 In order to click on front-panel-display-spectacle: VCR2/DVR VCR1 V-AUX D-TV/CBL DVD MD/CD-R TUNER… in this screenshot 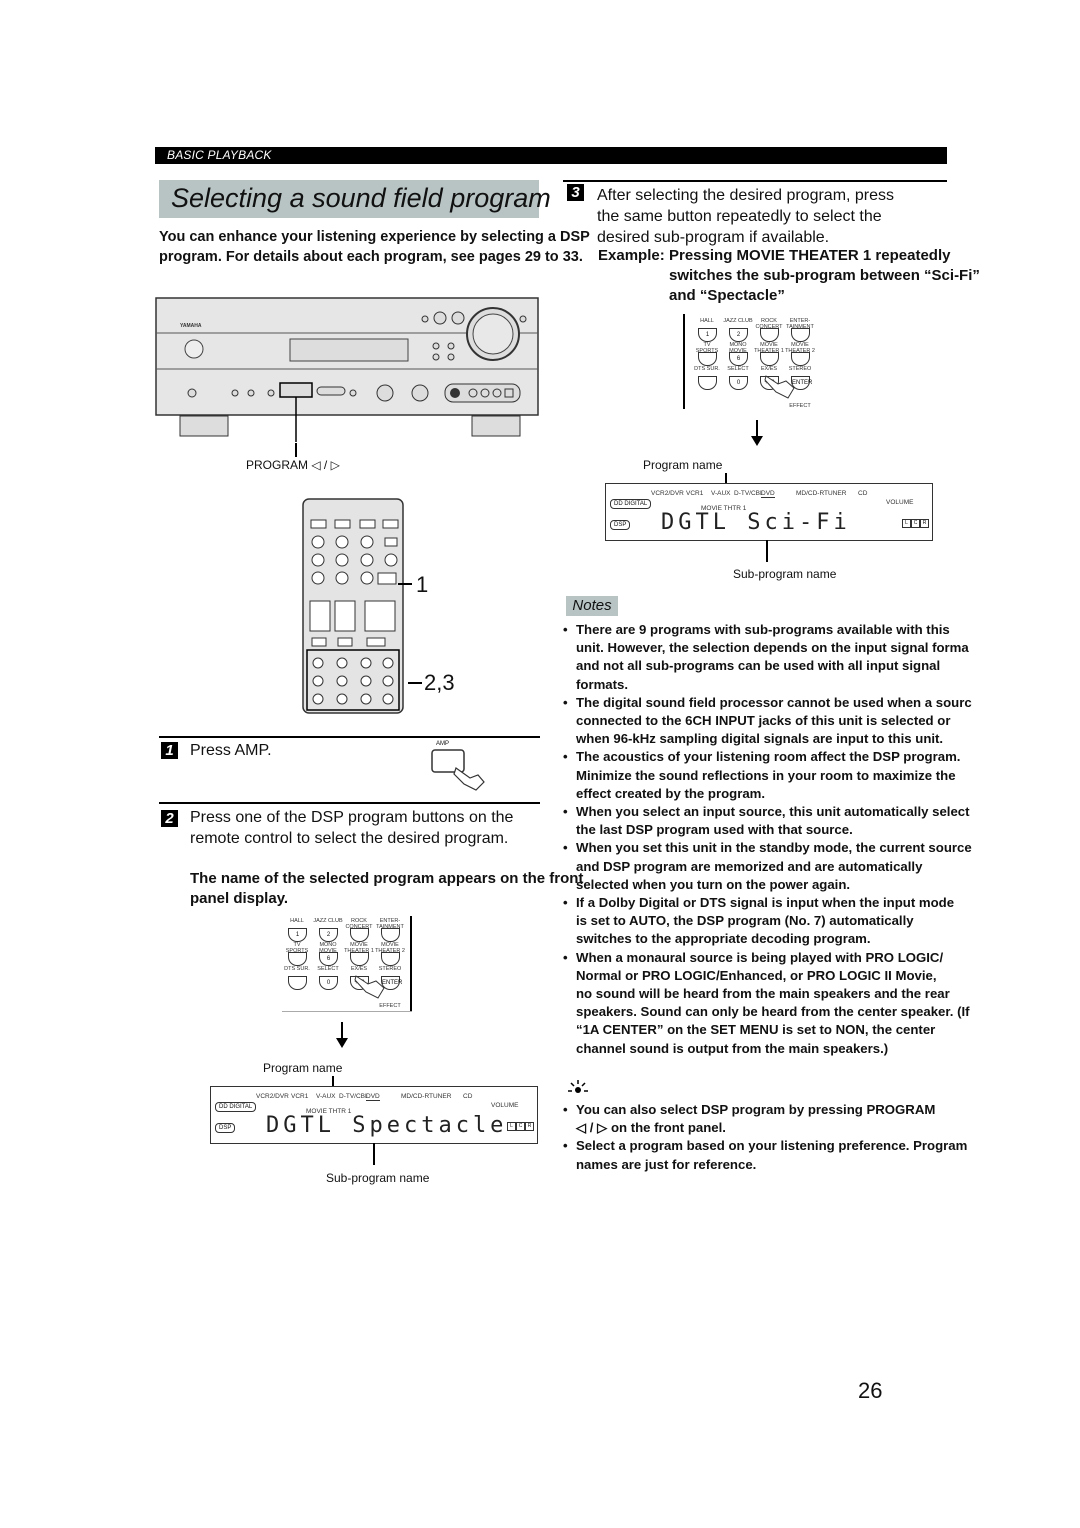, I will do `click(374, 1115)`.